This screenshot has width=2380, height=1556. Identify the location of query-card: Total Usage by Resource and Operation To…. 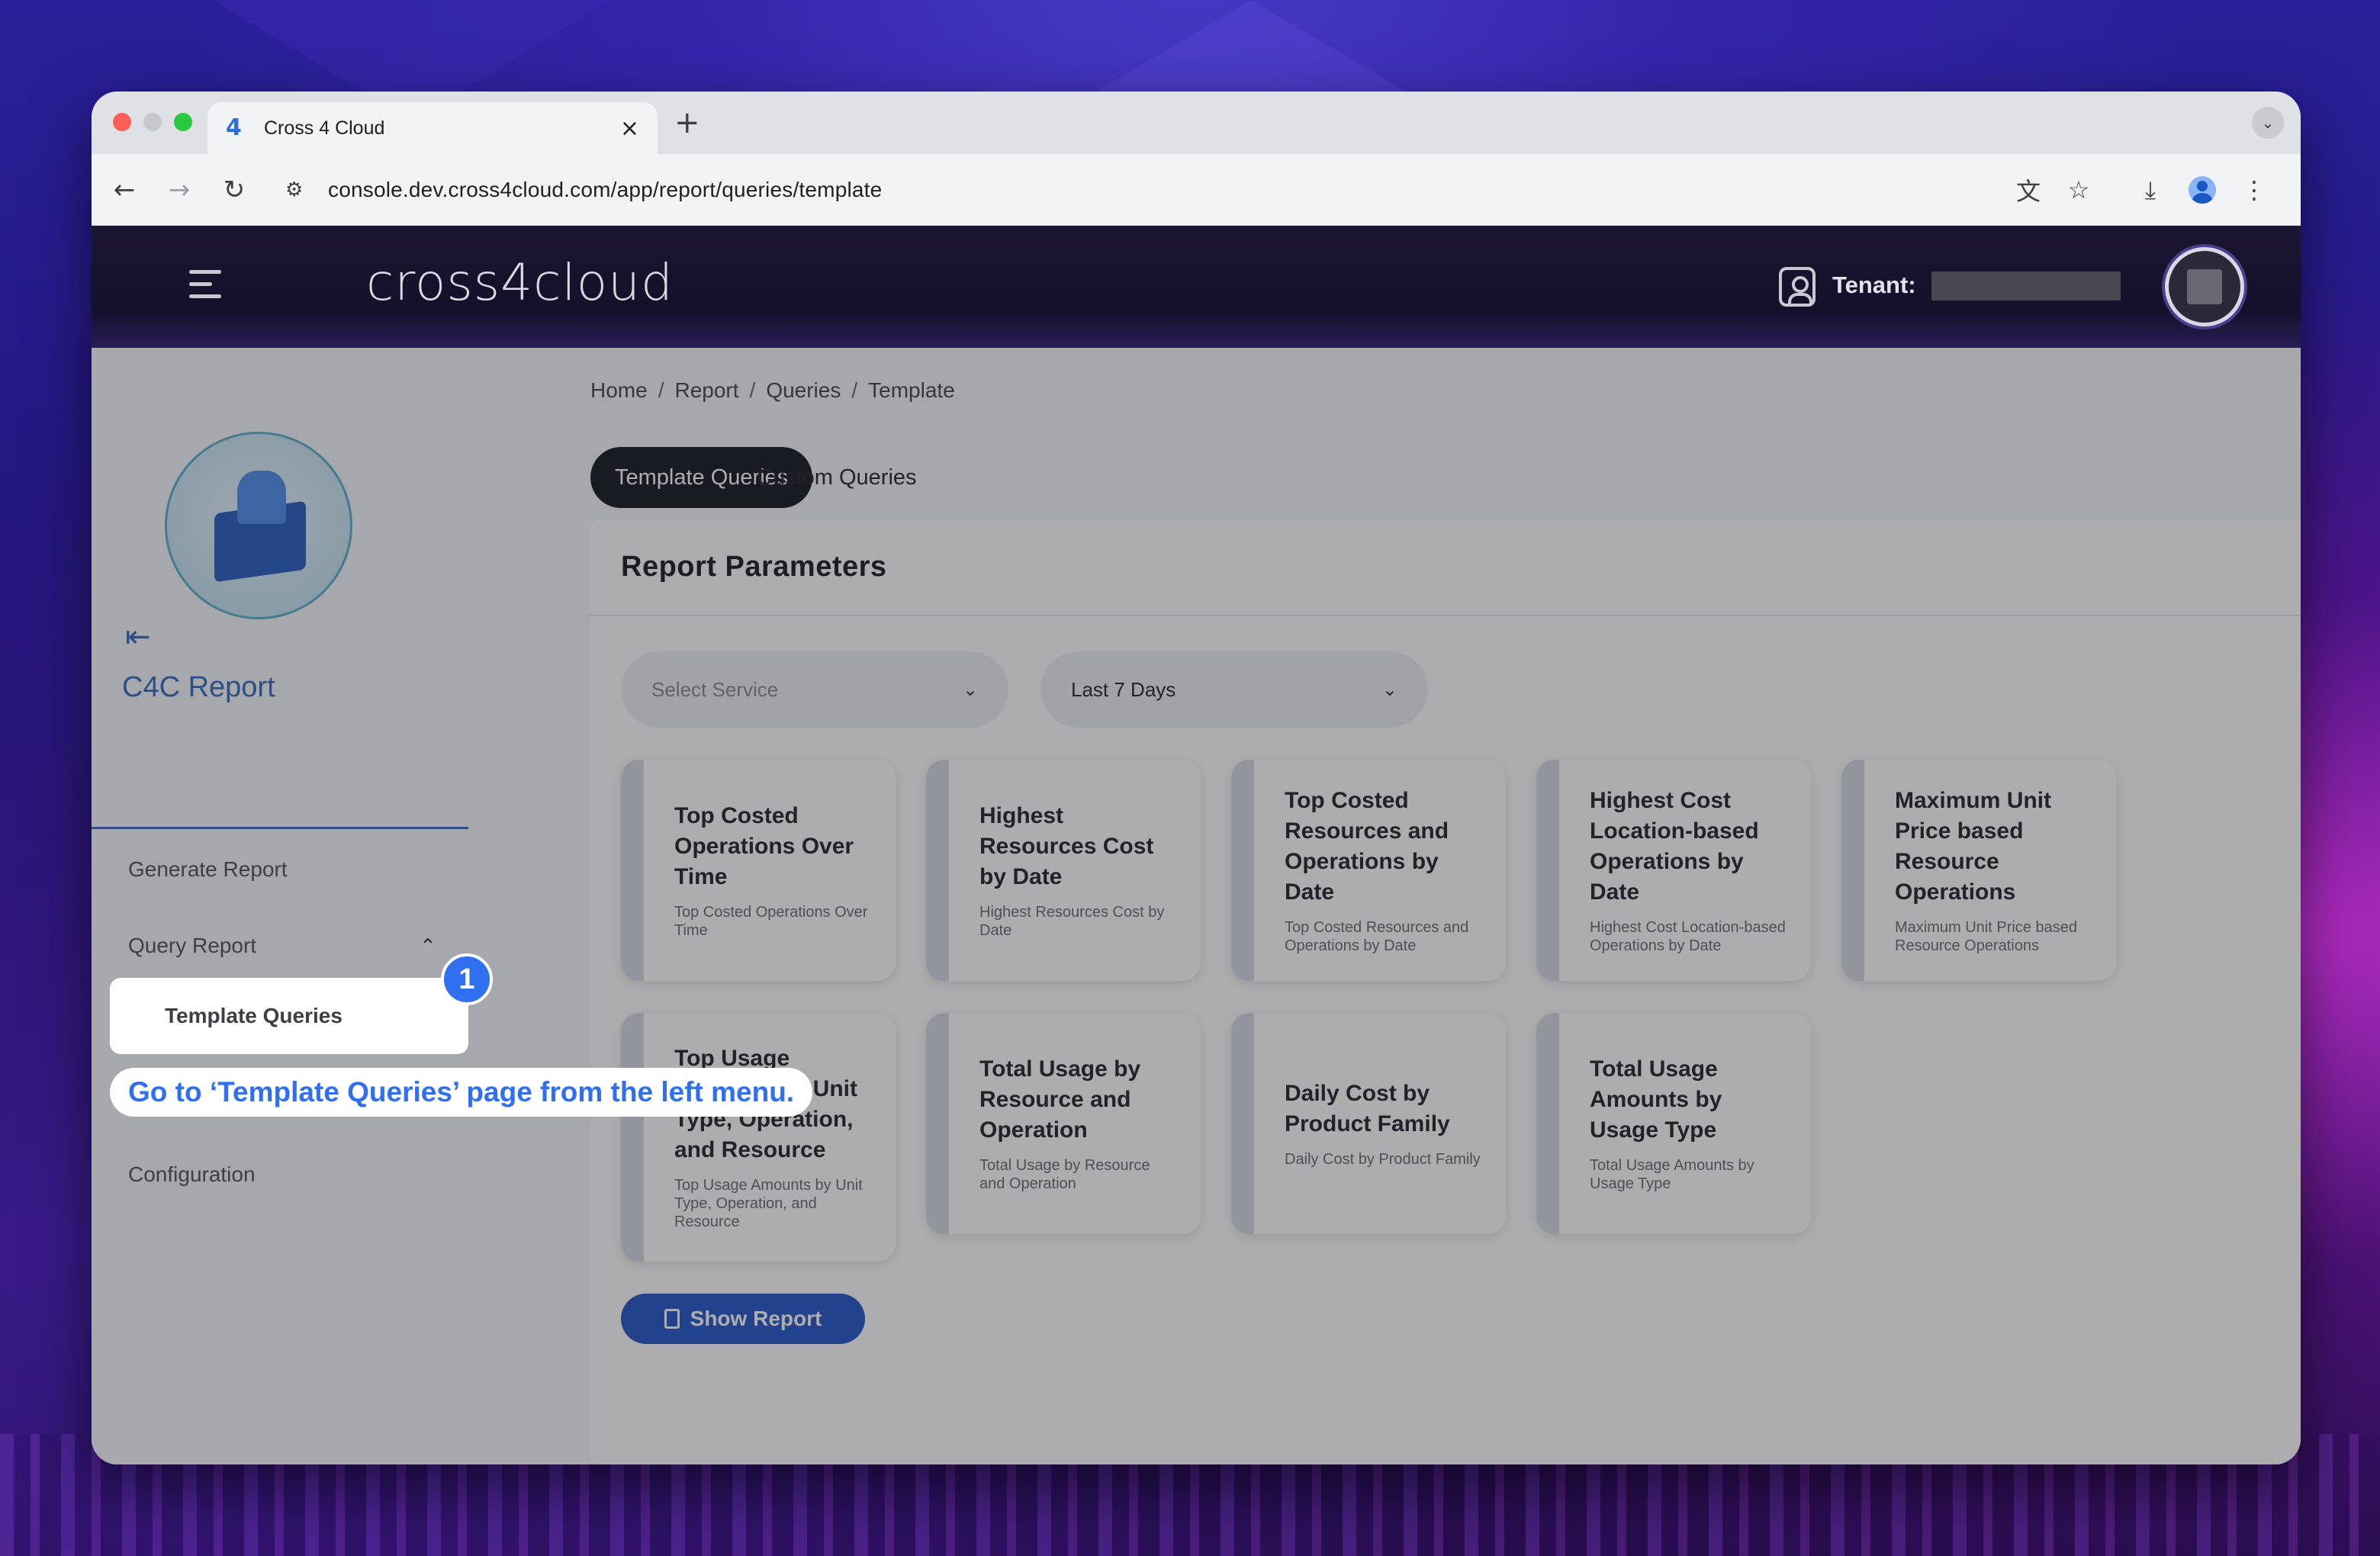
(1063, 1123).